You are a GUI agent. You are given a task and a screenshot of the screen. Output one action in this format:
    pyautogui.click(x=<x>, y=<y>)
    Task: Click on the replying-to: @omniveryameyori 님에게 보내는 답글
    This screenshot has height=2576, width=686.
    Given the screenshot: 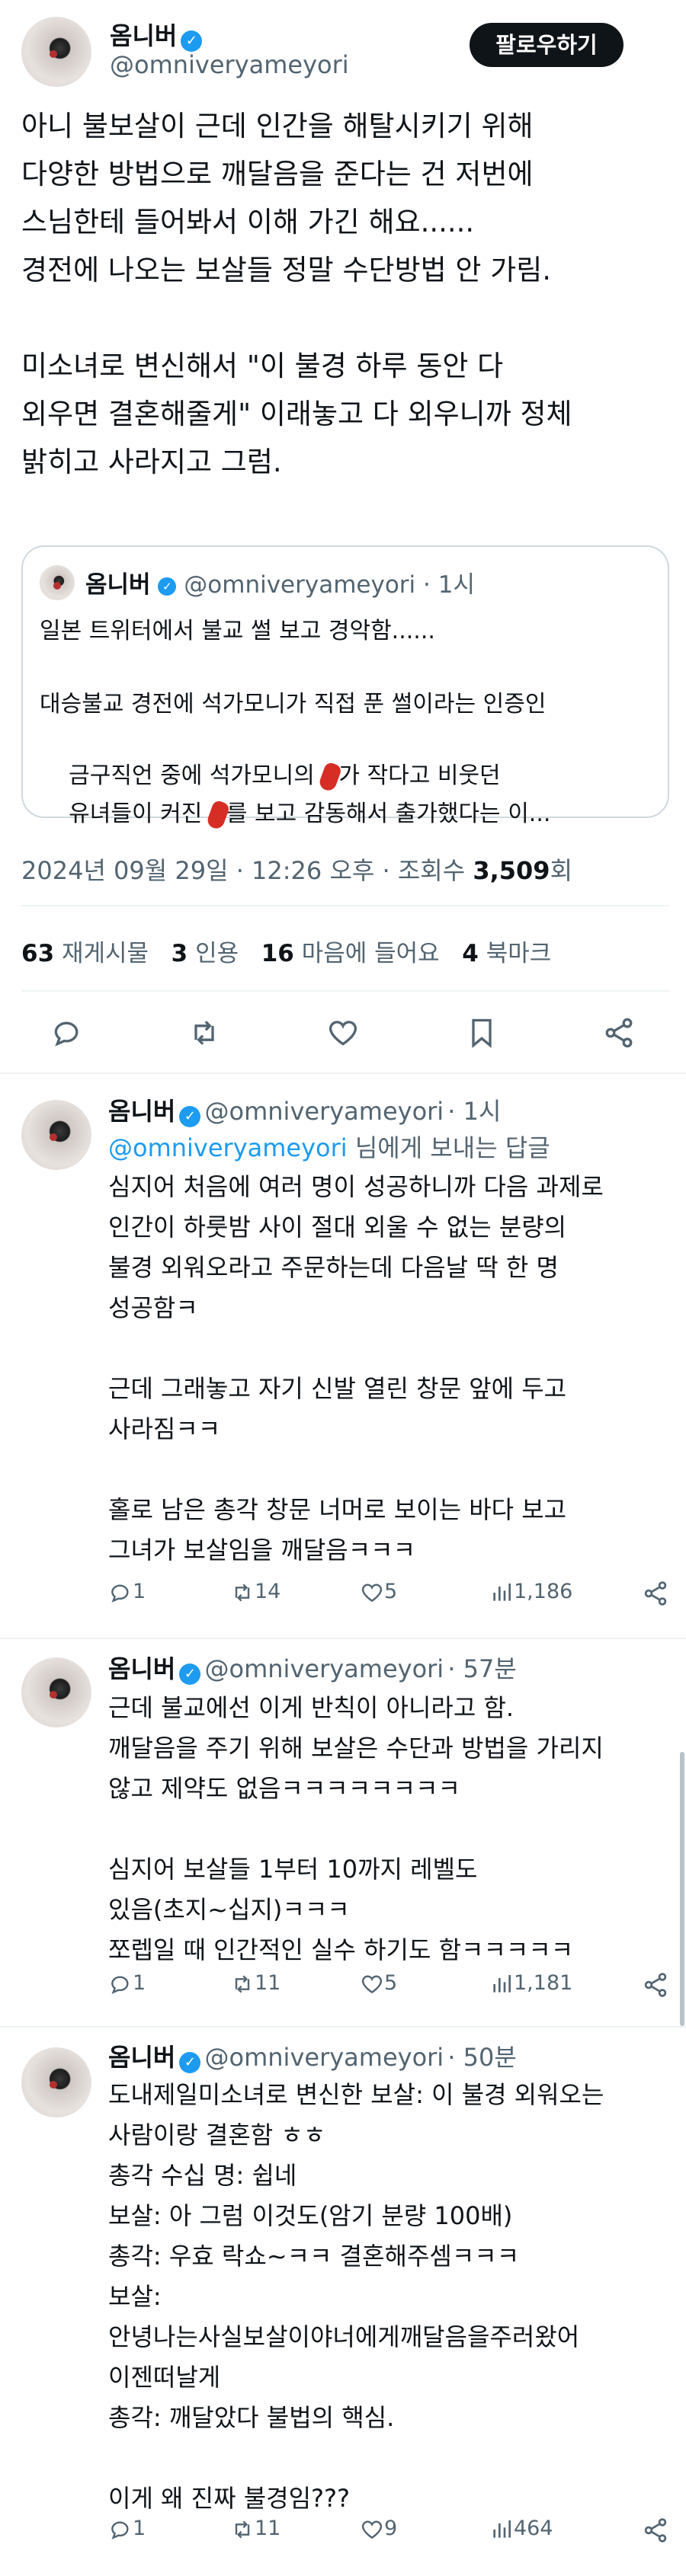 What is the action you would take?
    pyautogui.click(x=329, y=1146)
    